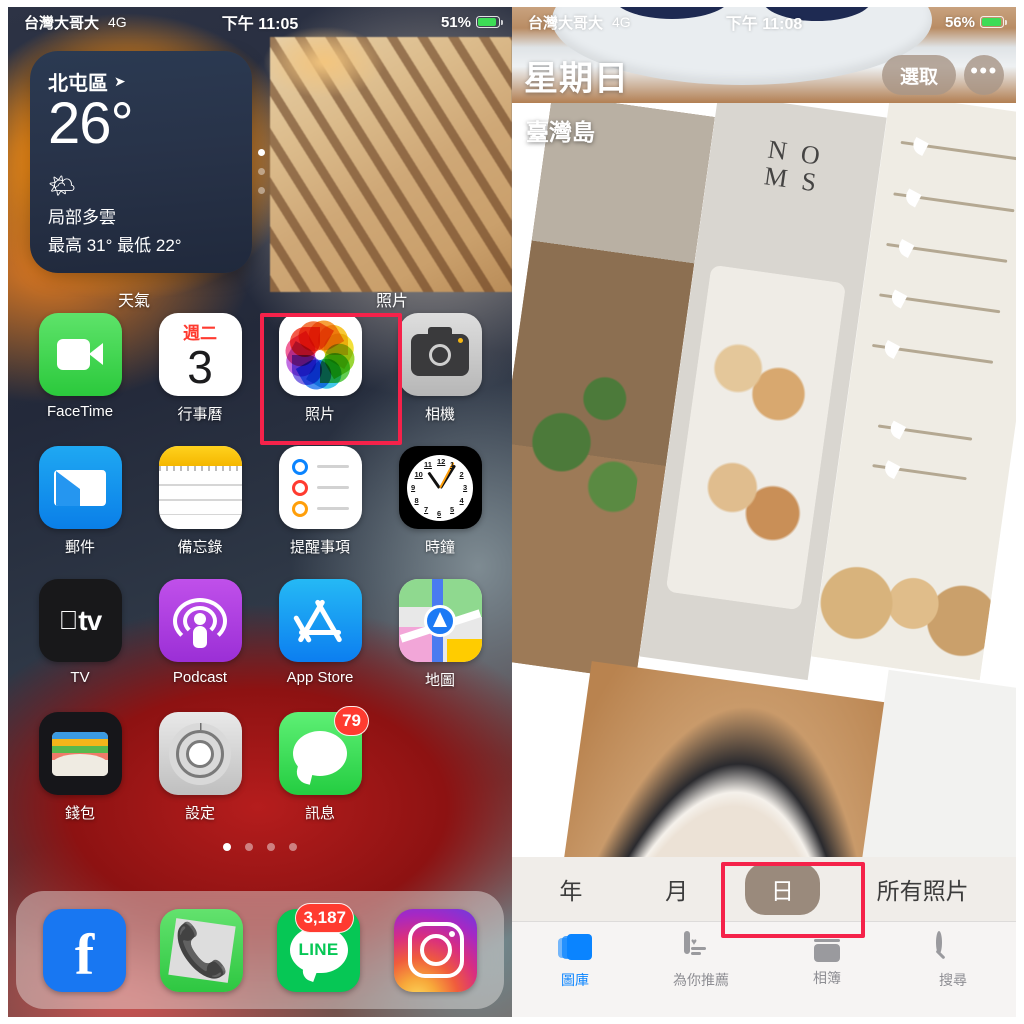 This screenshot has width=1024, height=1024. Describe the element at coordinates (439, 680) in the screenshot. I see `app-label: 地圖` at that location.